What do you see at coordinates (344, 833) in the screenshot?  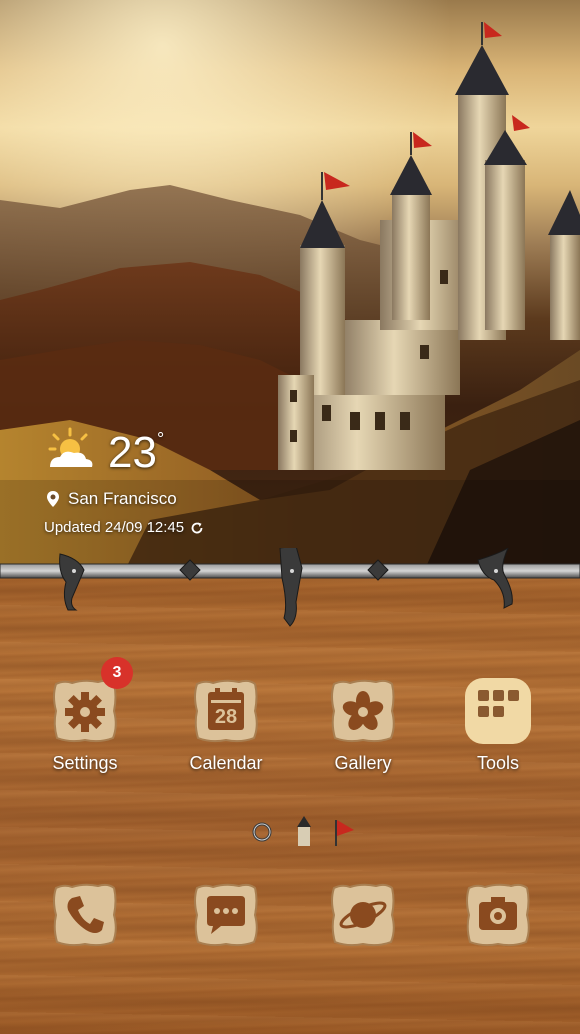 I see `flag-icon` at bounding box center [344, 833].